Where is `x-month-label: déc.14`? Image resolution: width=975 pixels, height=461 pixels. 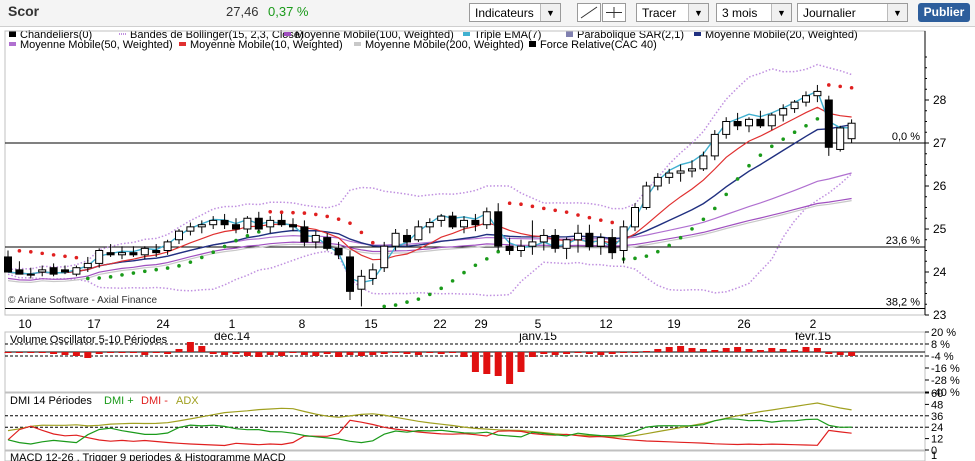 x-month-label: déc.14 is located at coordinates (232, 336).